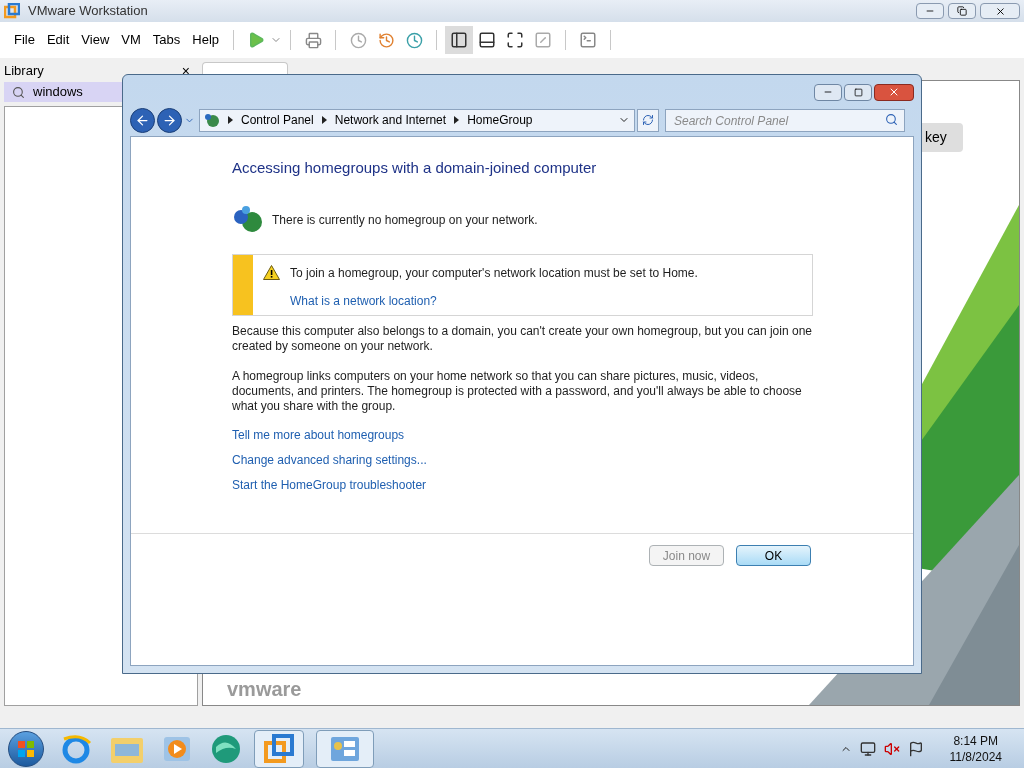  Describe the element at coordinates (500, 120) in the screenshot. I see `breadcrumb-item: HomeGroup` at that location.